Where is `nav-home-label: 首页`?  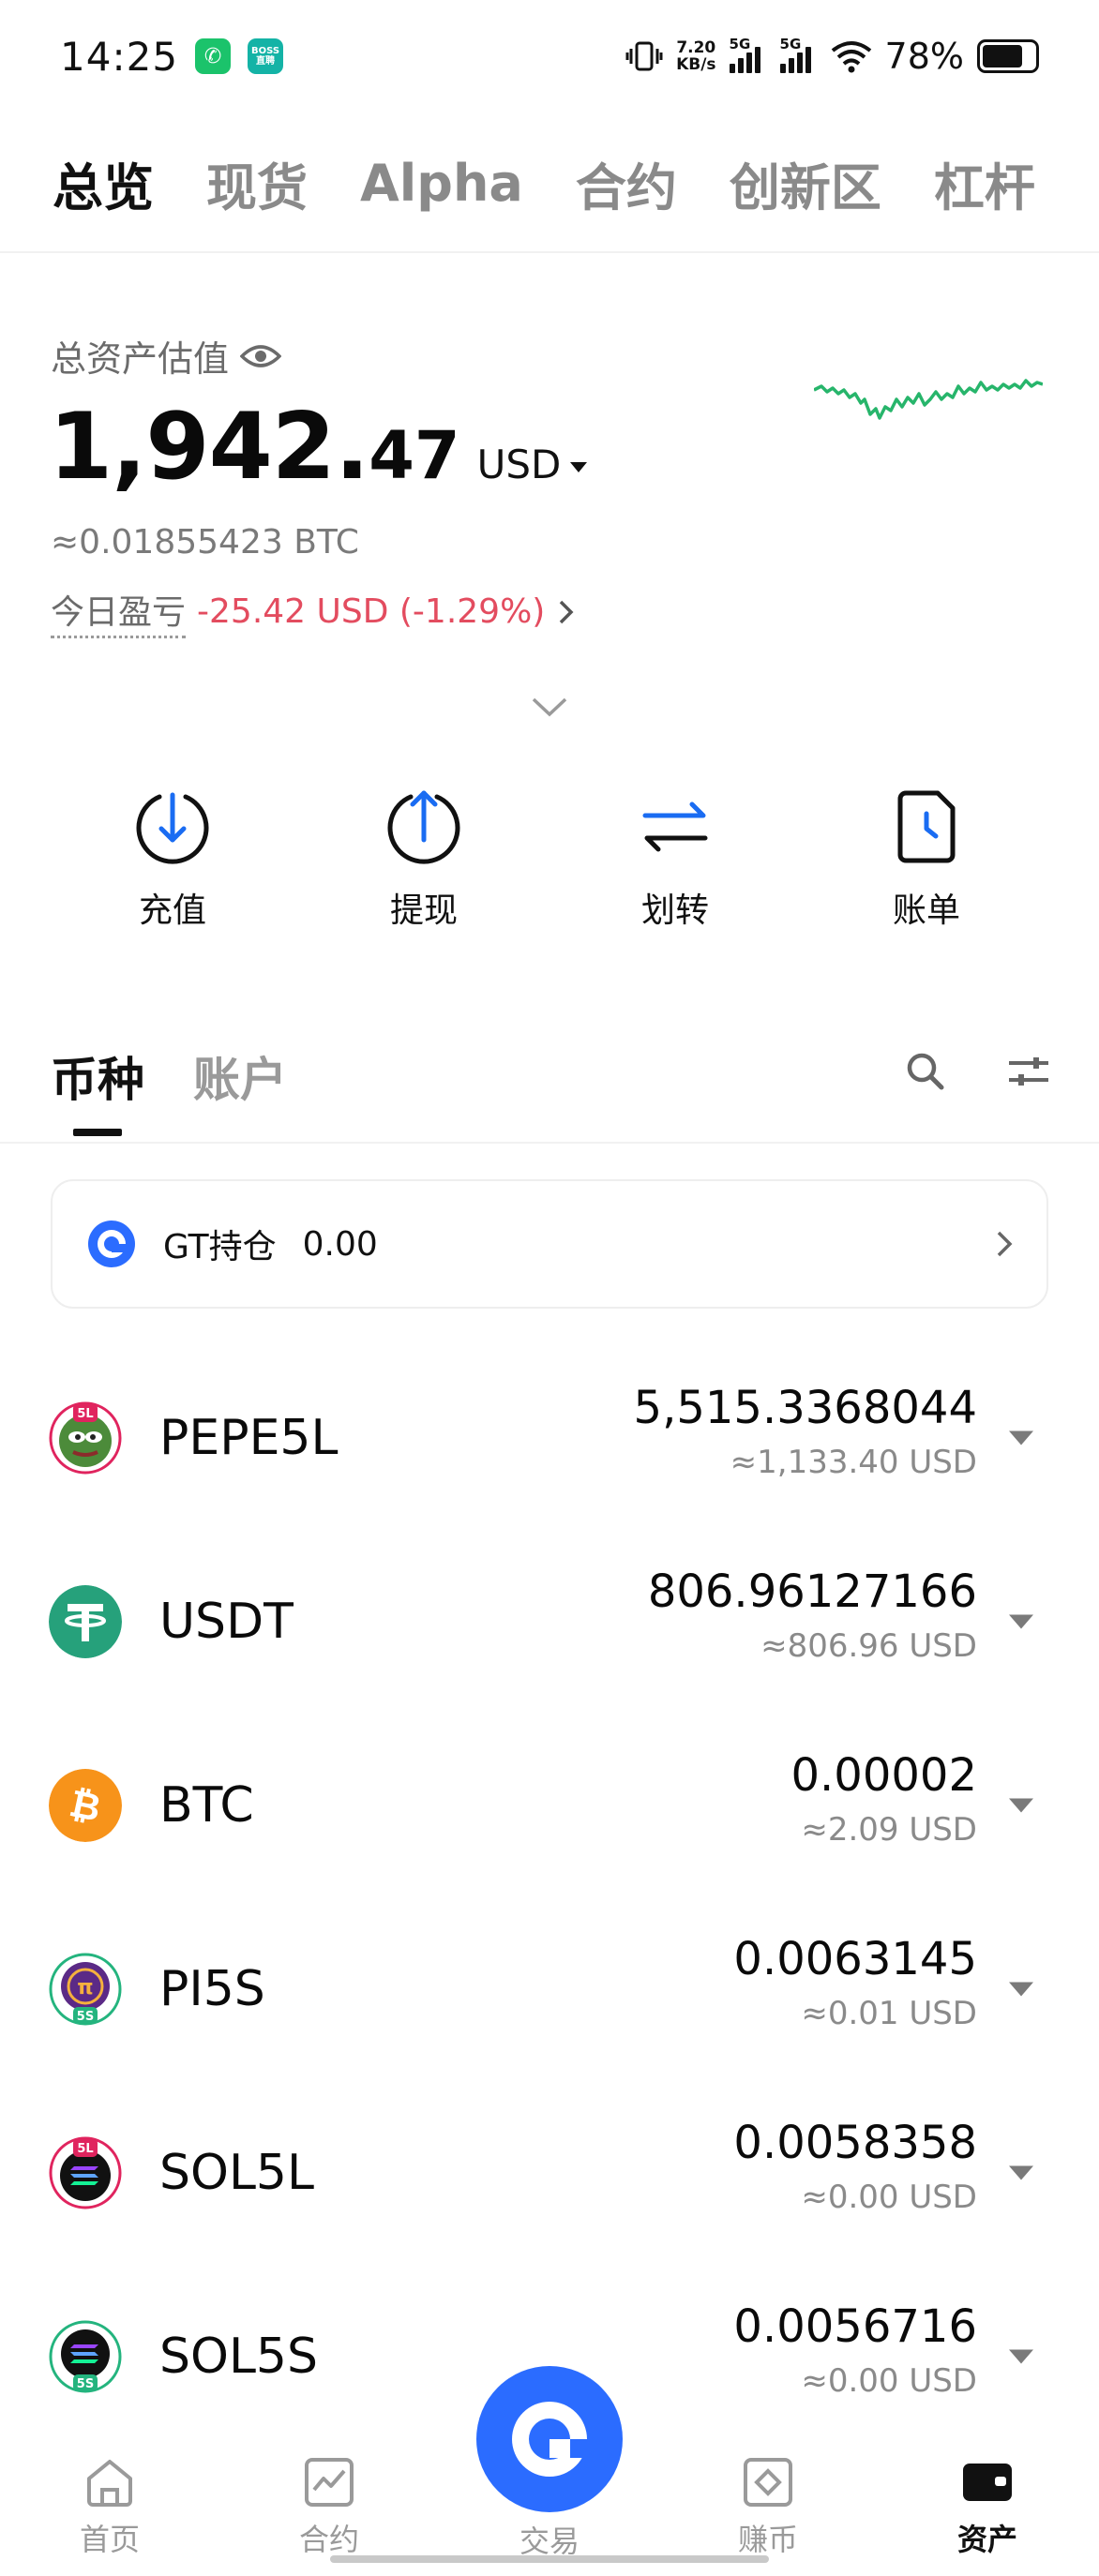
nav-home-label: 首页 is located at coordinates (109, 2539).